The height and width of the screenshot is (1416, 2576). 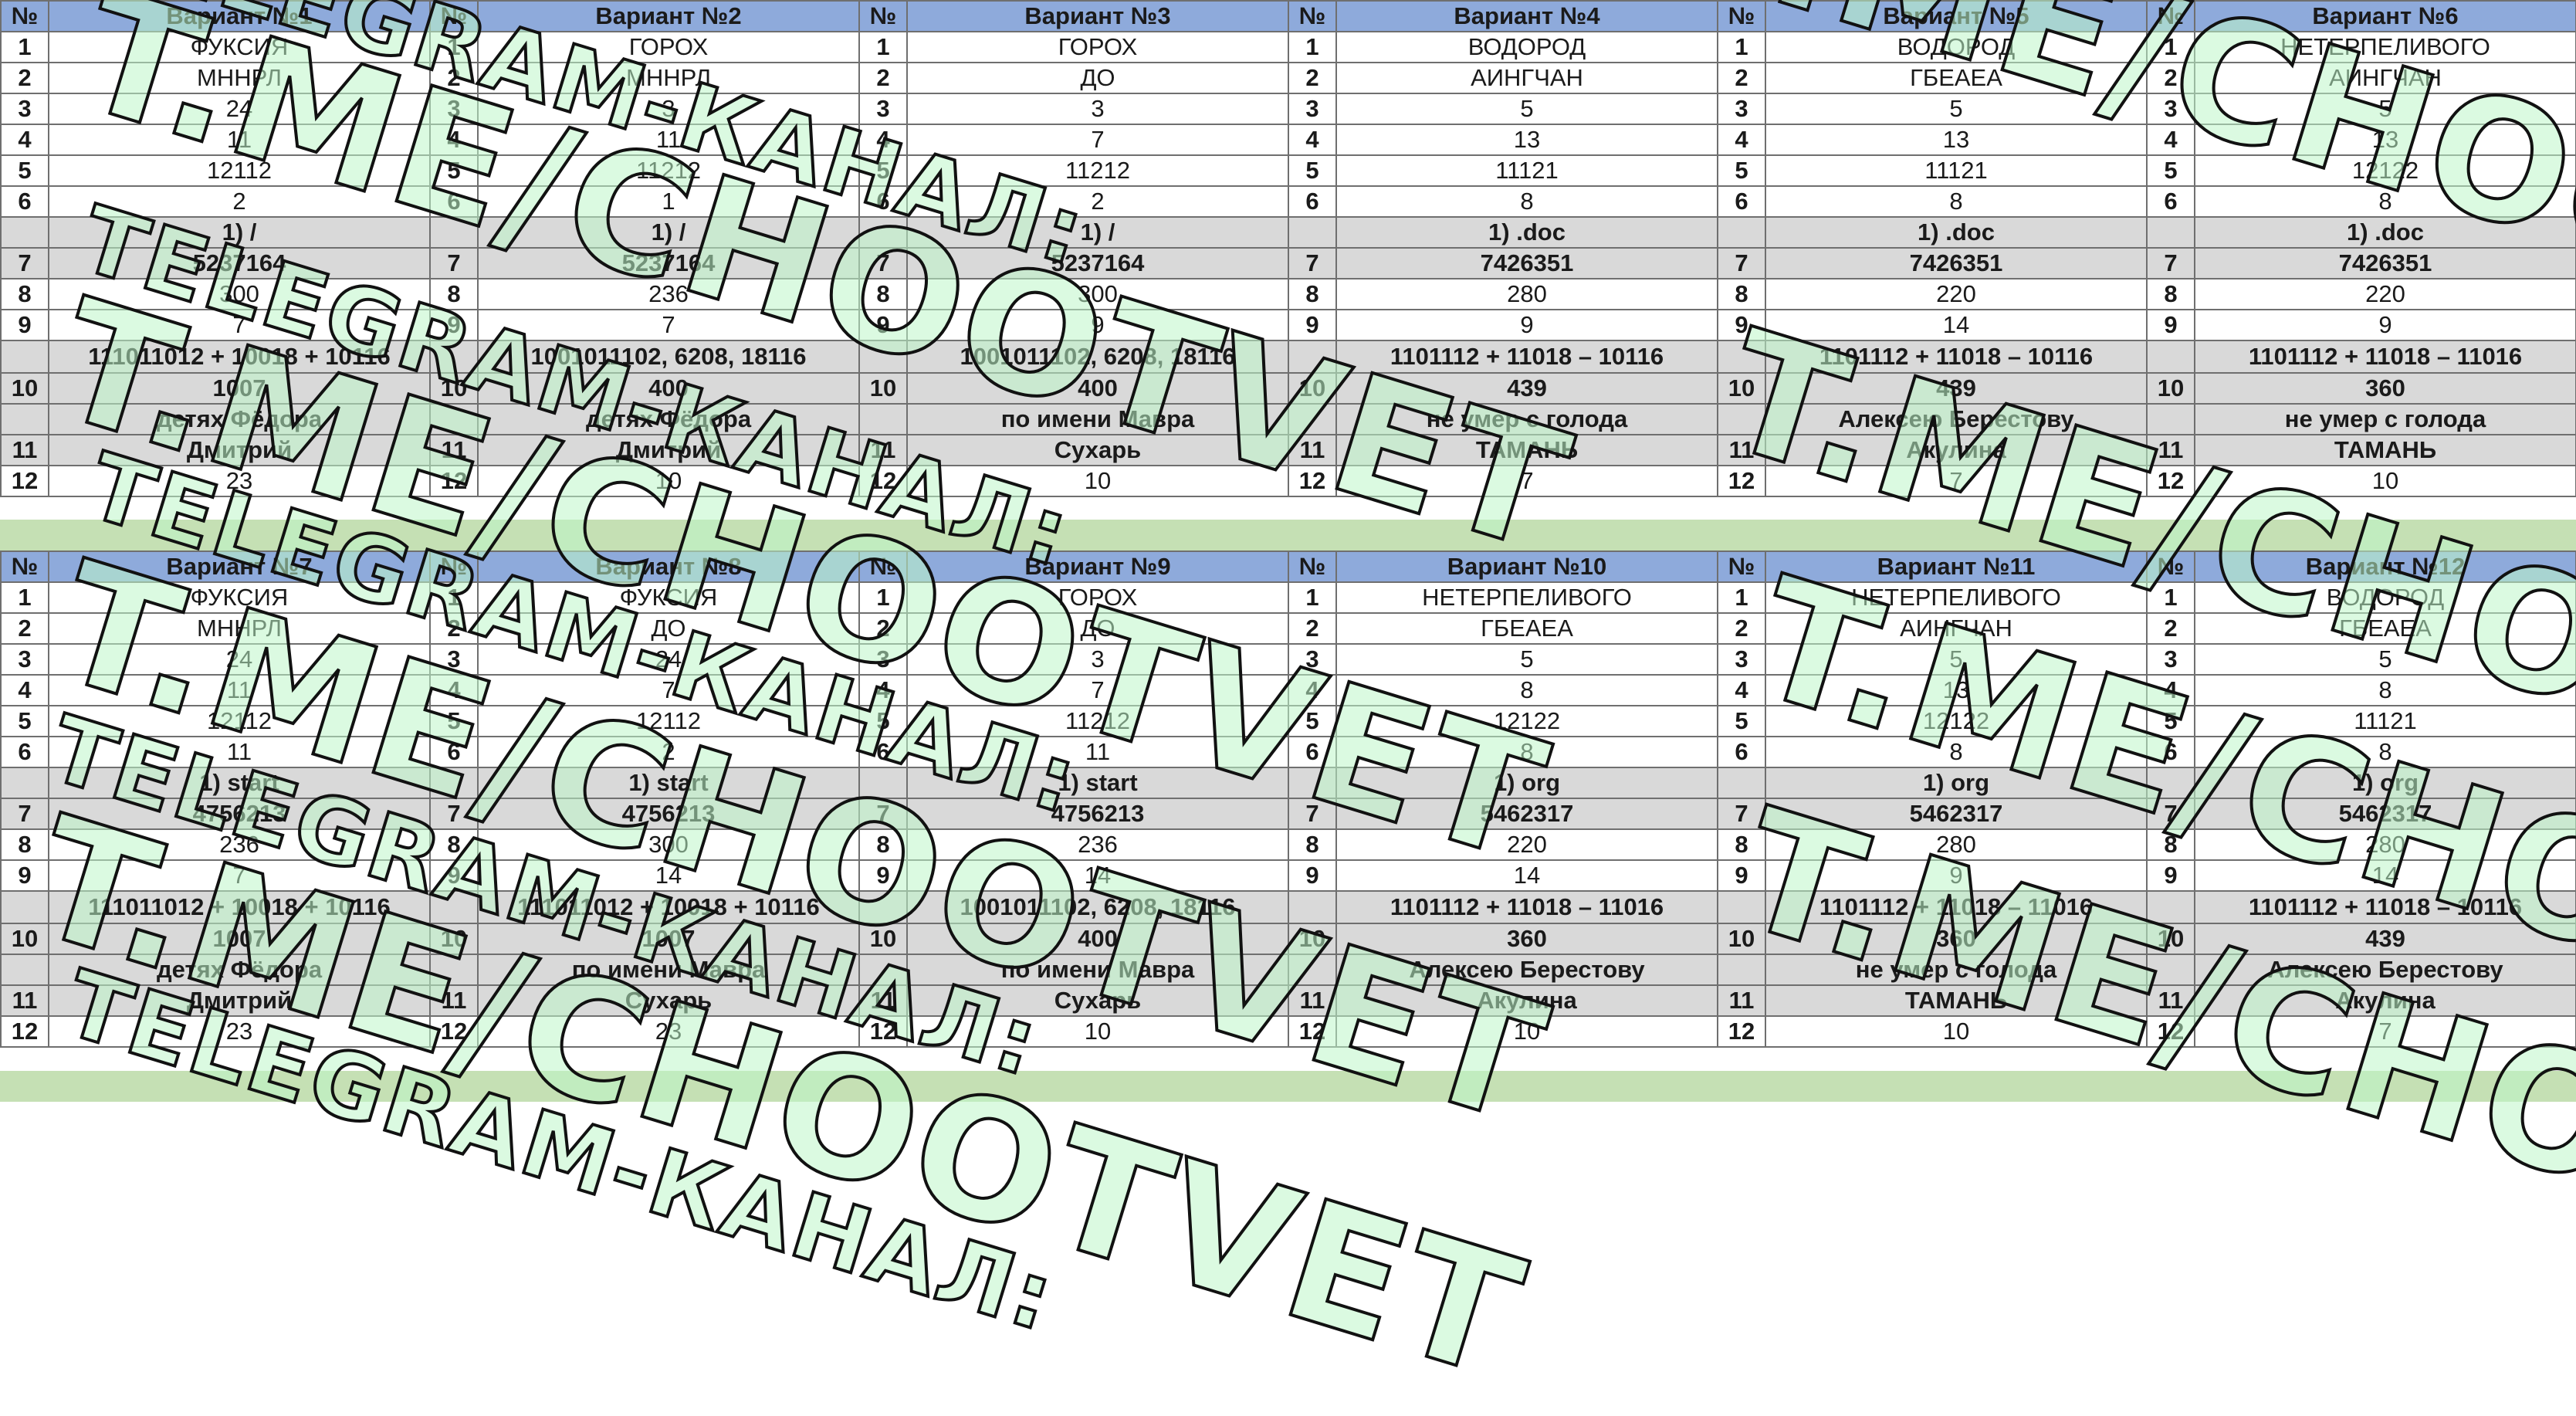 I want to click on answer-cell: 1001011102, 6208, 18116, so click(x=1097, y=907).